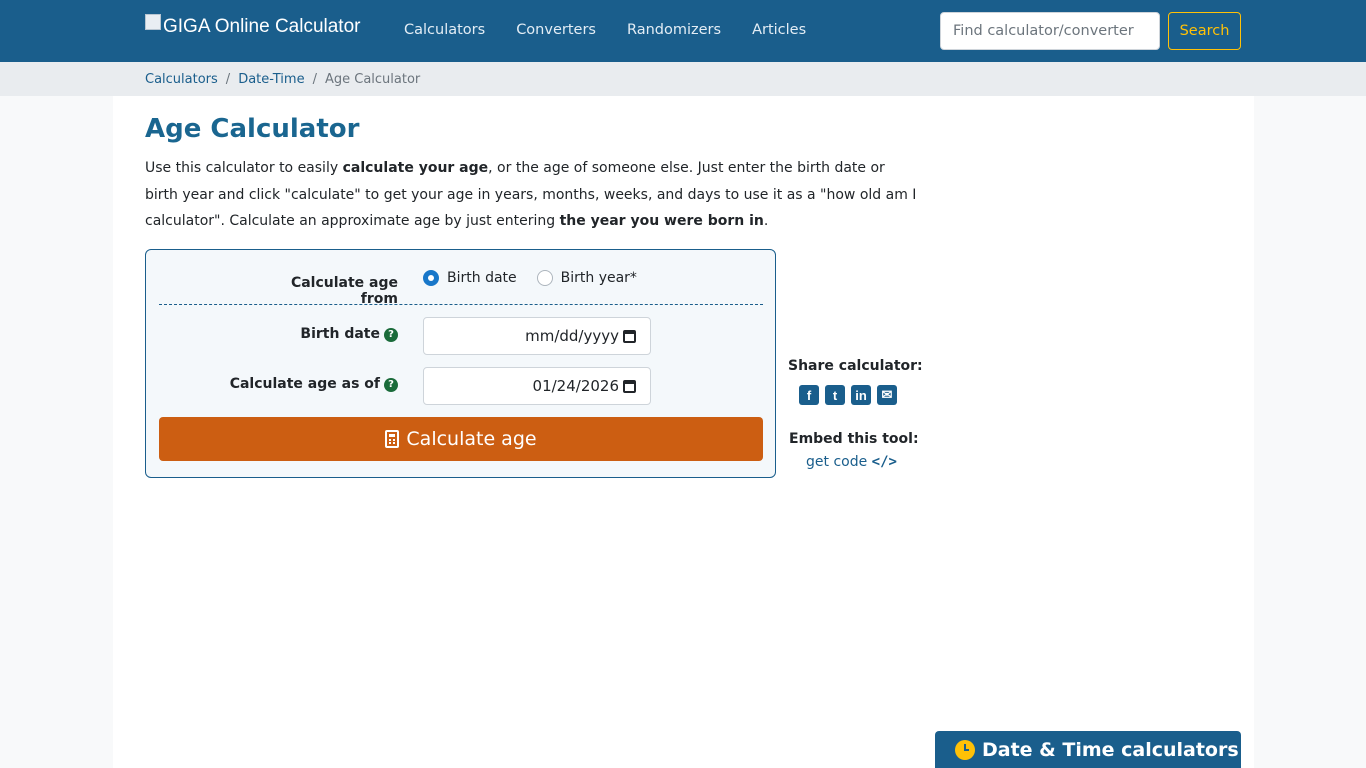 This screenshot has width=1366, height=768. Describe the element at coordinates (431, 278) in the screenshot. I see `radio-birth-date` at that location.